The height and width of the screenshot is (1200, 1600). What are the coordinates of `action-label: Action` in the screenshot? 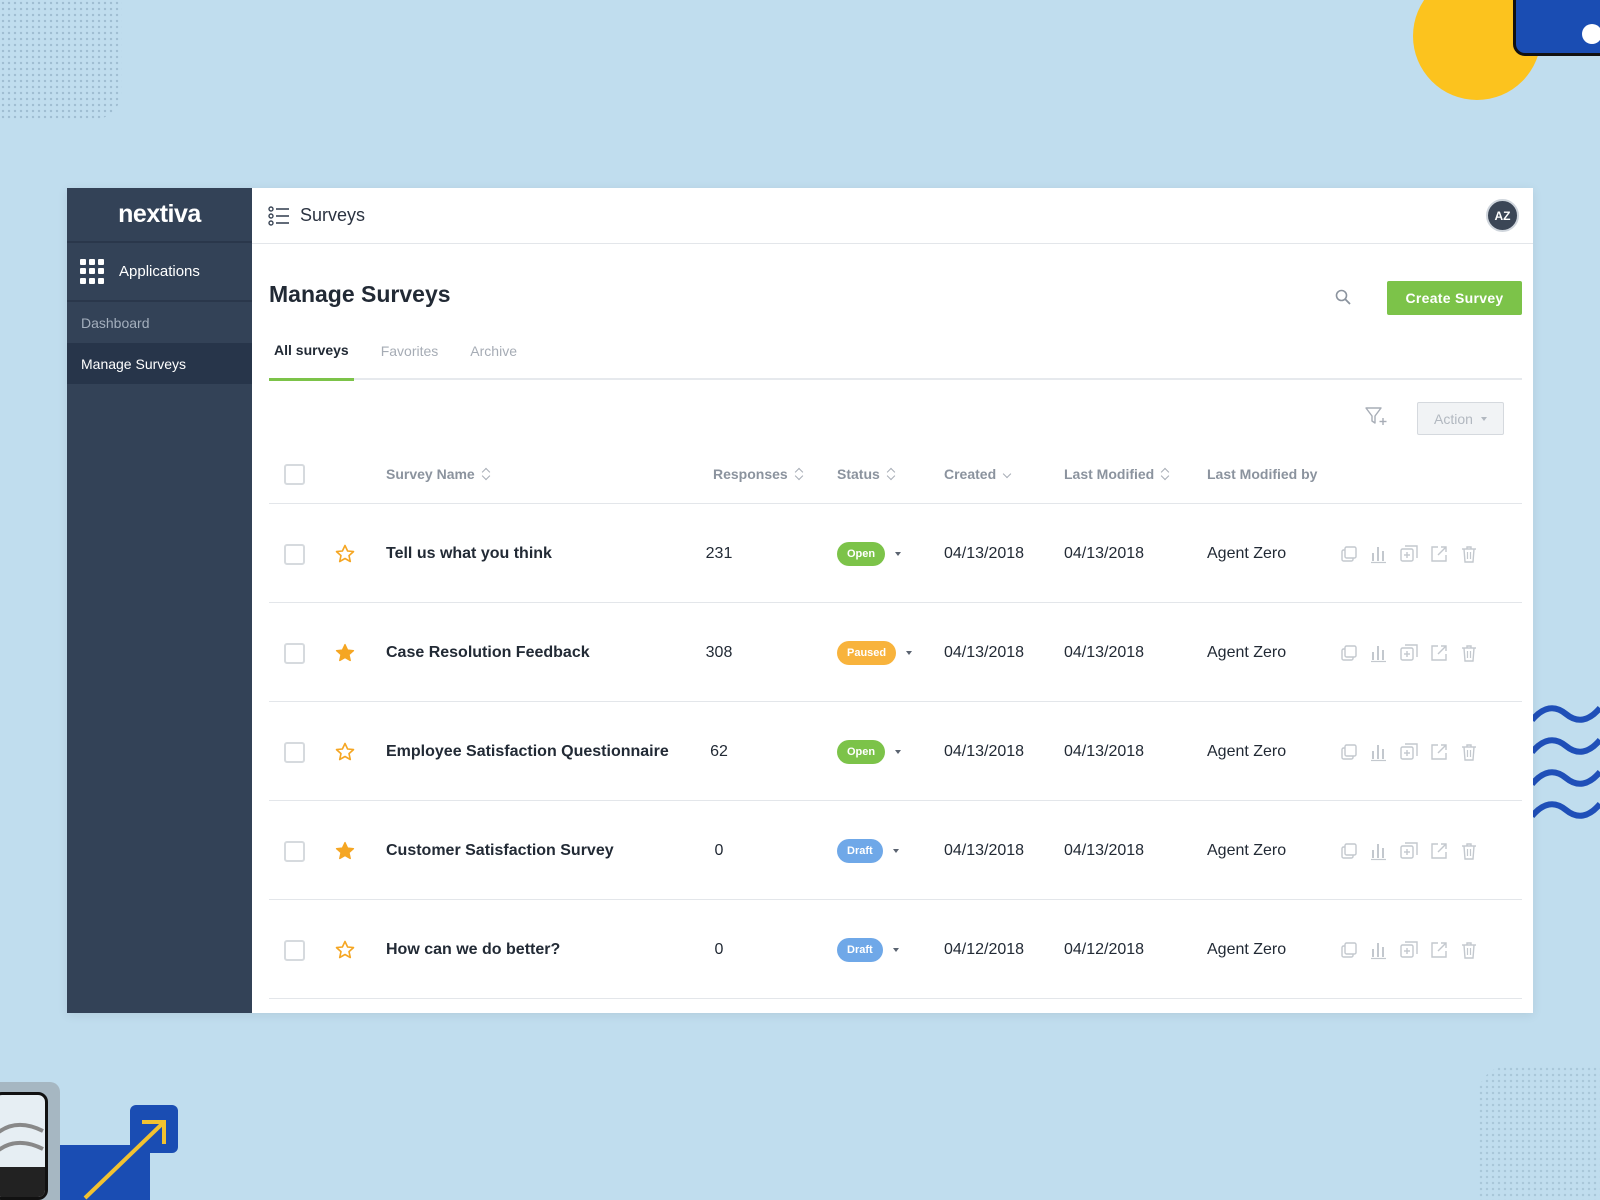 It's located at (1453, 418).